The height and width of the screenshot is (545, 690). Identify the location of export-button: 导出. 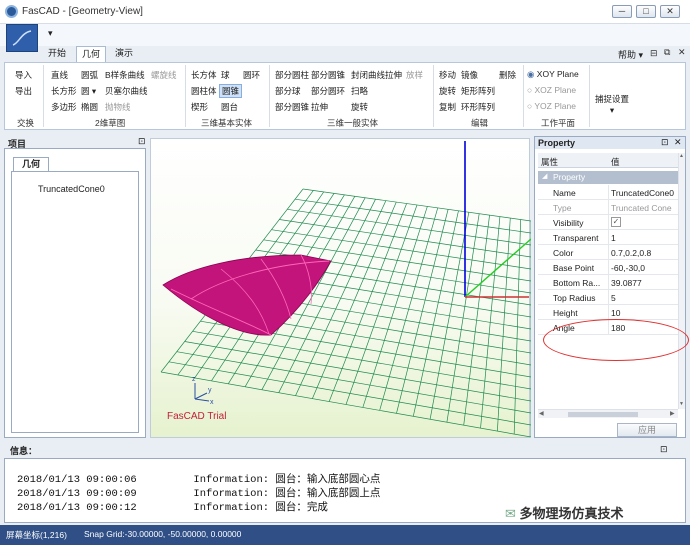
(23, 91).